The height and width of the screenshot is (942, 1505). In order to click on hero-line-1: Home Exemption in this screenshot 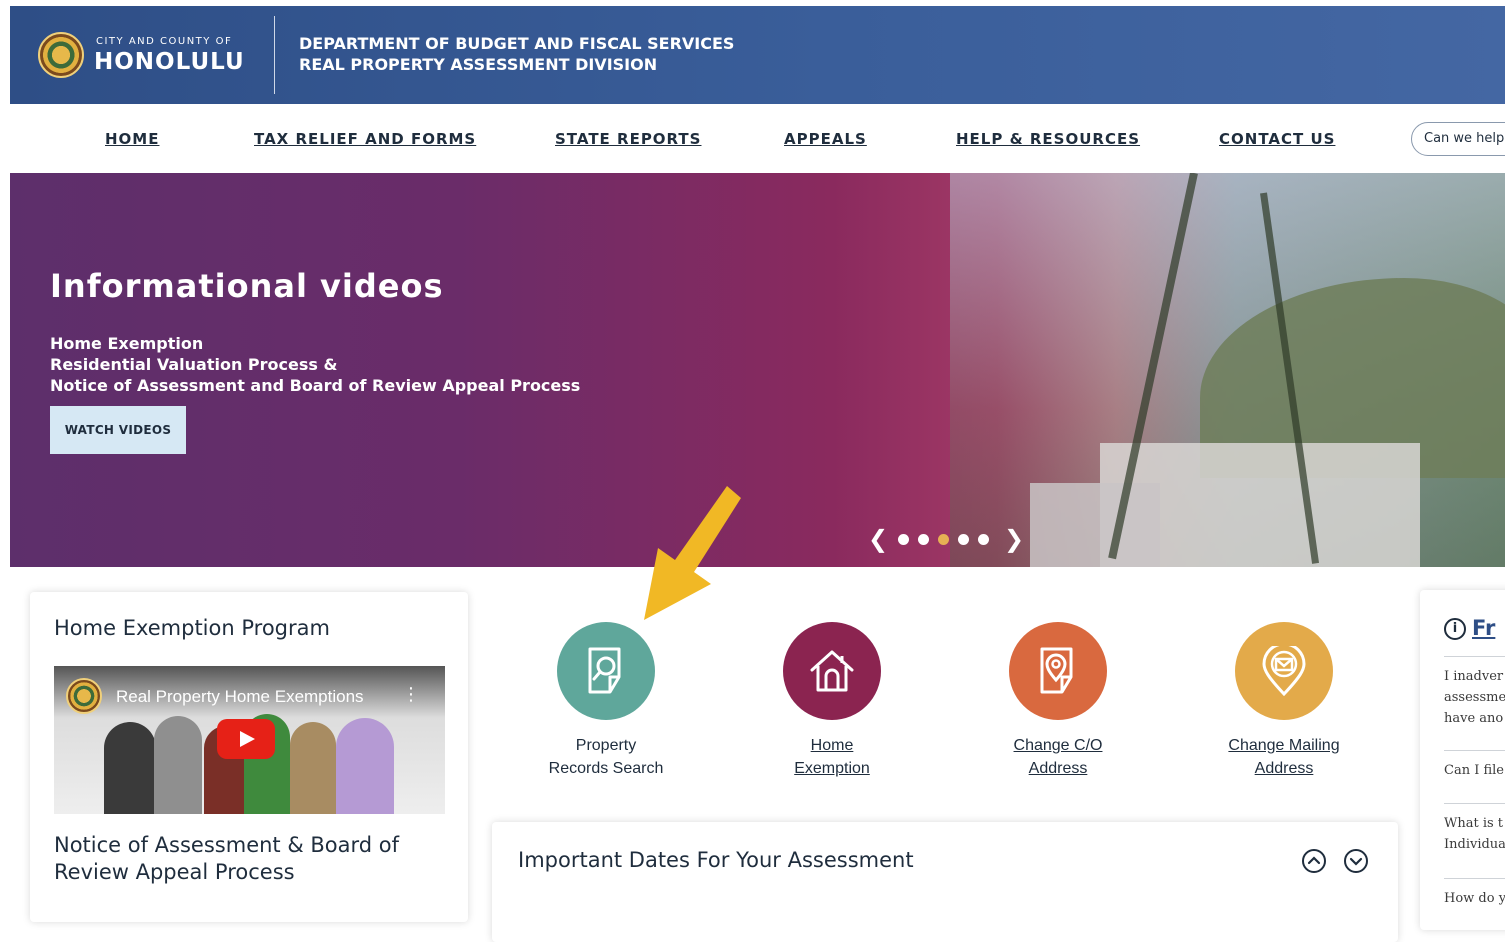, I will do `click(127, 343)`.